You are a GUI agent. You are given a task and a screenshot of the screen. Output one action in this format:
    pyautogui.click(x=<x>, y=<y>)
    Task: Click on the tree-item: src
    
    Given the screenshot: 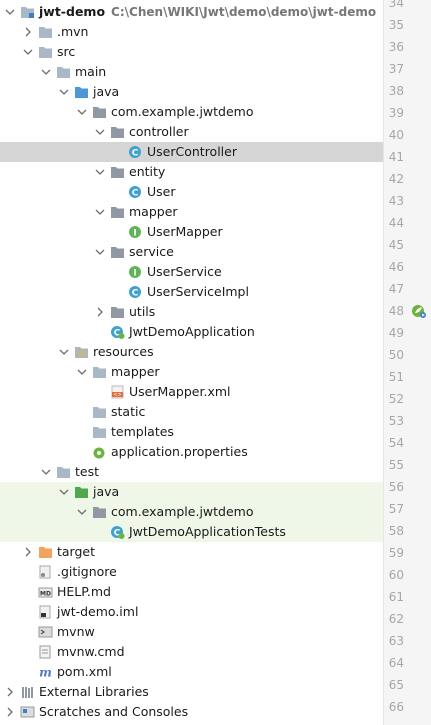 What is the action you would take?
    pyautogui.click(x=191, y=52)
    